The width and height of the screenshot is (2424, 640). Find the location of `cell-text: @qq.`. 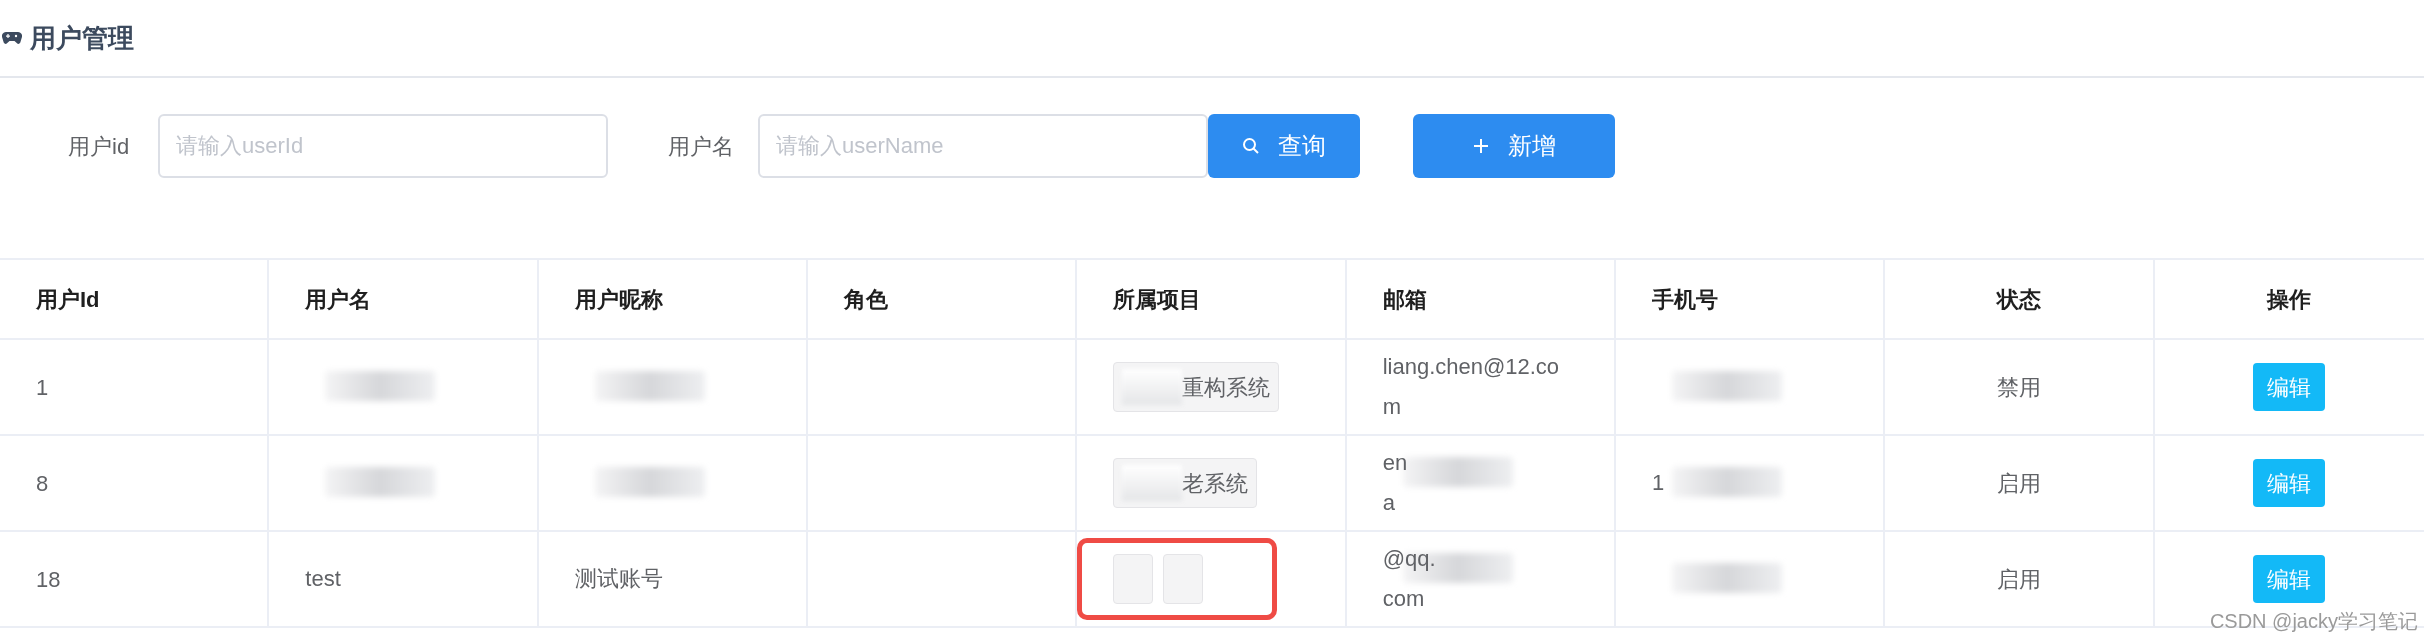

cell-text: @qq. is located at coordinates (1409, 559).